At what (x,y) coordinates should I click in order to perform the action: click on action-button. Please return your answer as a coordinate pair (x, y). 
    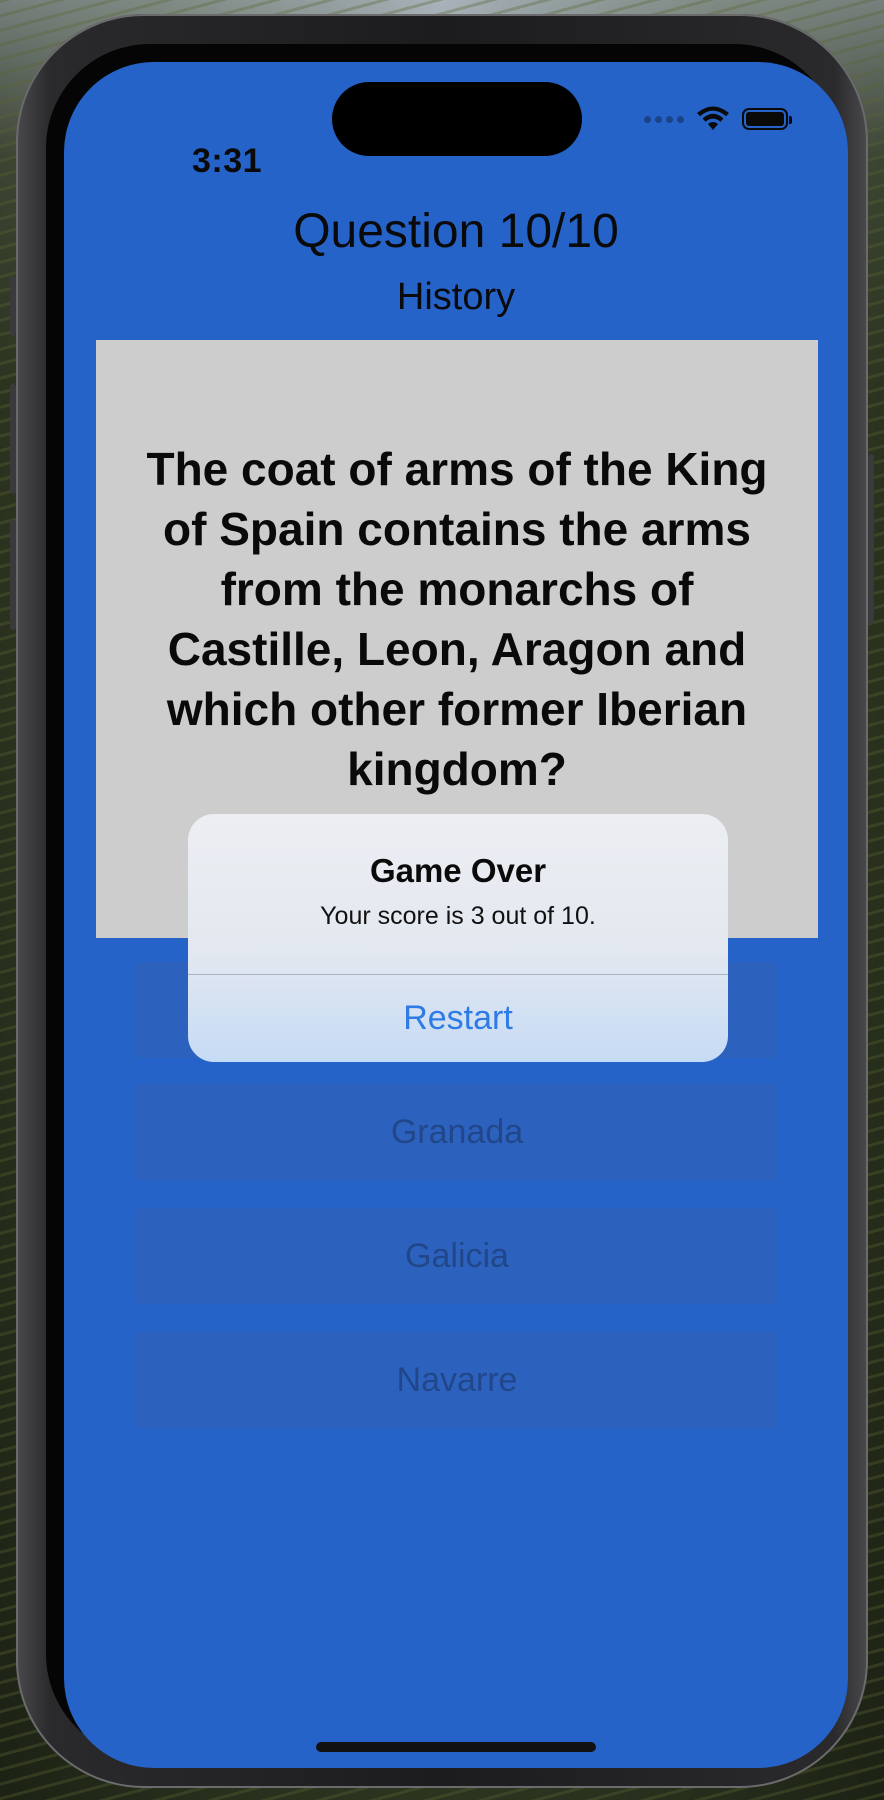
    Looking at the image, I should click on (13, 306).